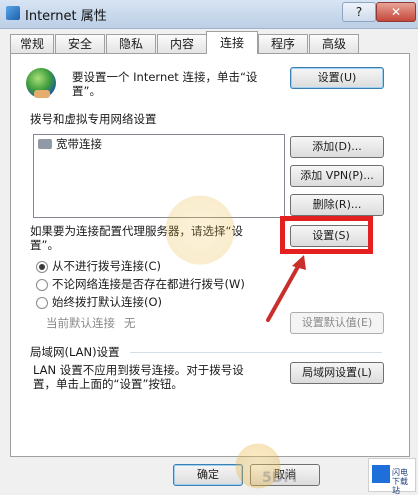  What do you see at coordinates (396, 12) in the screenshot?
I see `close-button: ✕` at bounding box center [396, 12].